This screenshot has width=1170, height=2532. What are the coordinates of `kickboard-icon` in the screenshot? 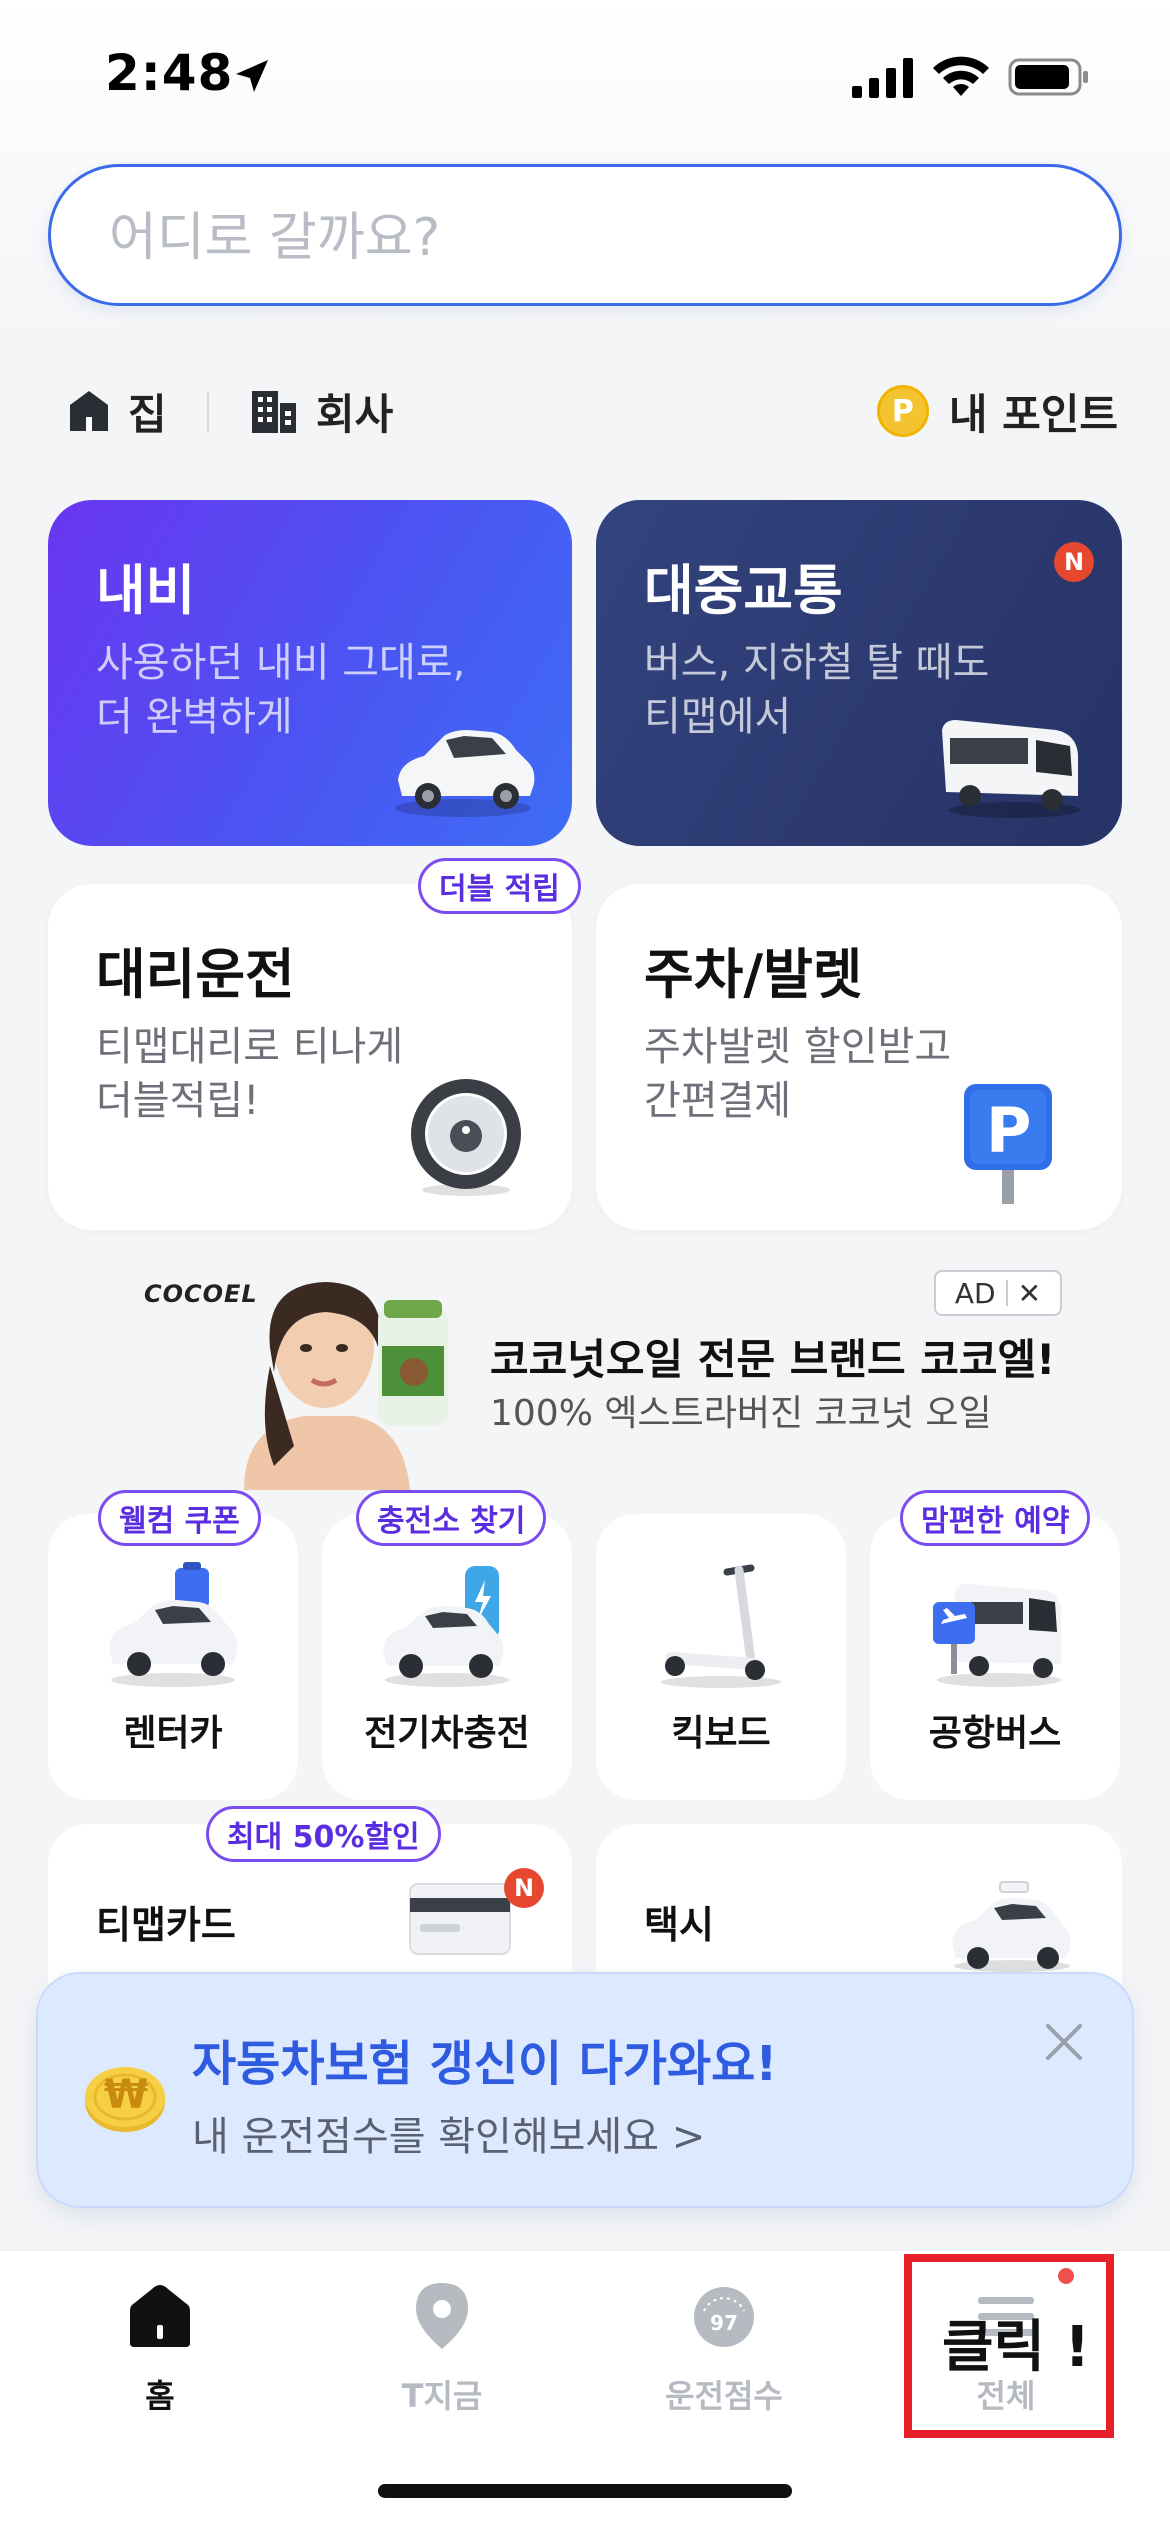 It's located at (721, 1626).